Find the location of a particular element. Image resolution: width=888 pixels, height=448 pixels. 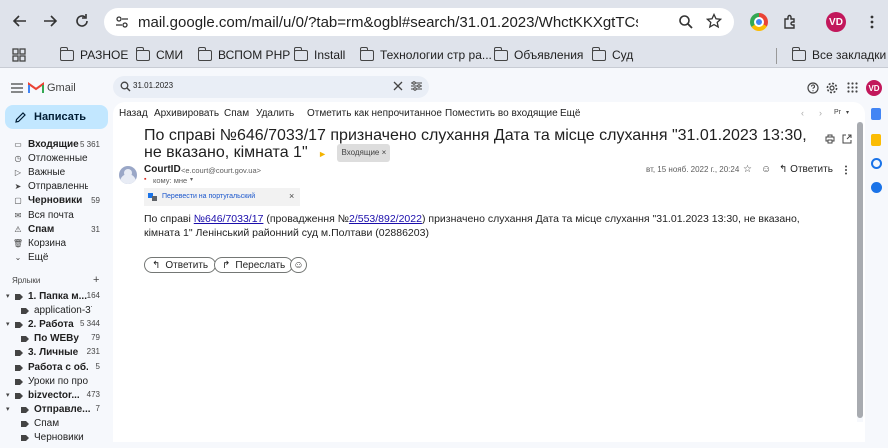

clear-search-icon is located at coordinates (398, 87).